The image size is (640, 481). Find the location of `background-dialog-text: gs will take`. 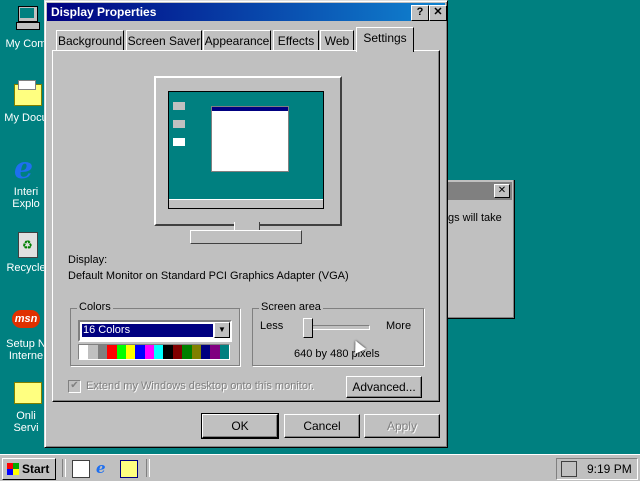

background-dialog-text: gs will take is located at coordinates (475, 218).